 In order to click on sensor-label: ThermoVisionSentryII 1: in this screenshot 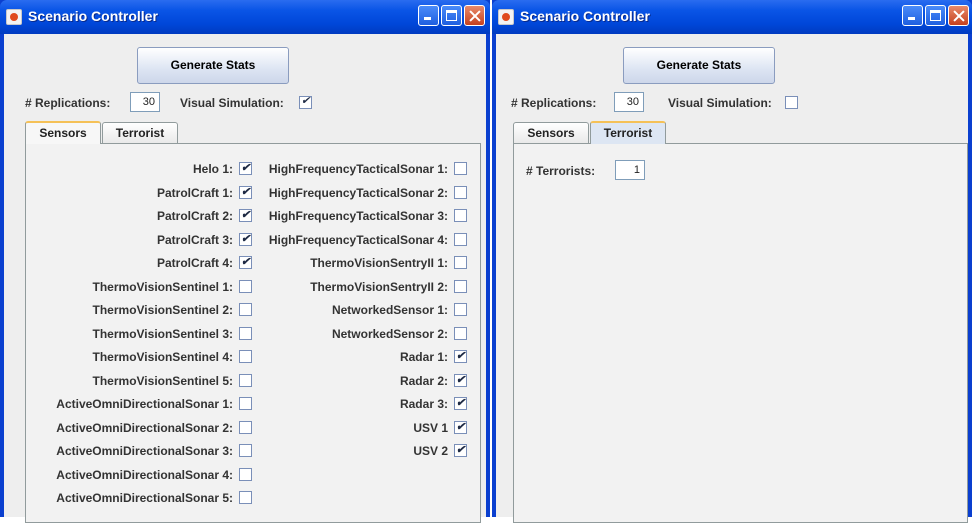, I will do `click(379, 263)`.